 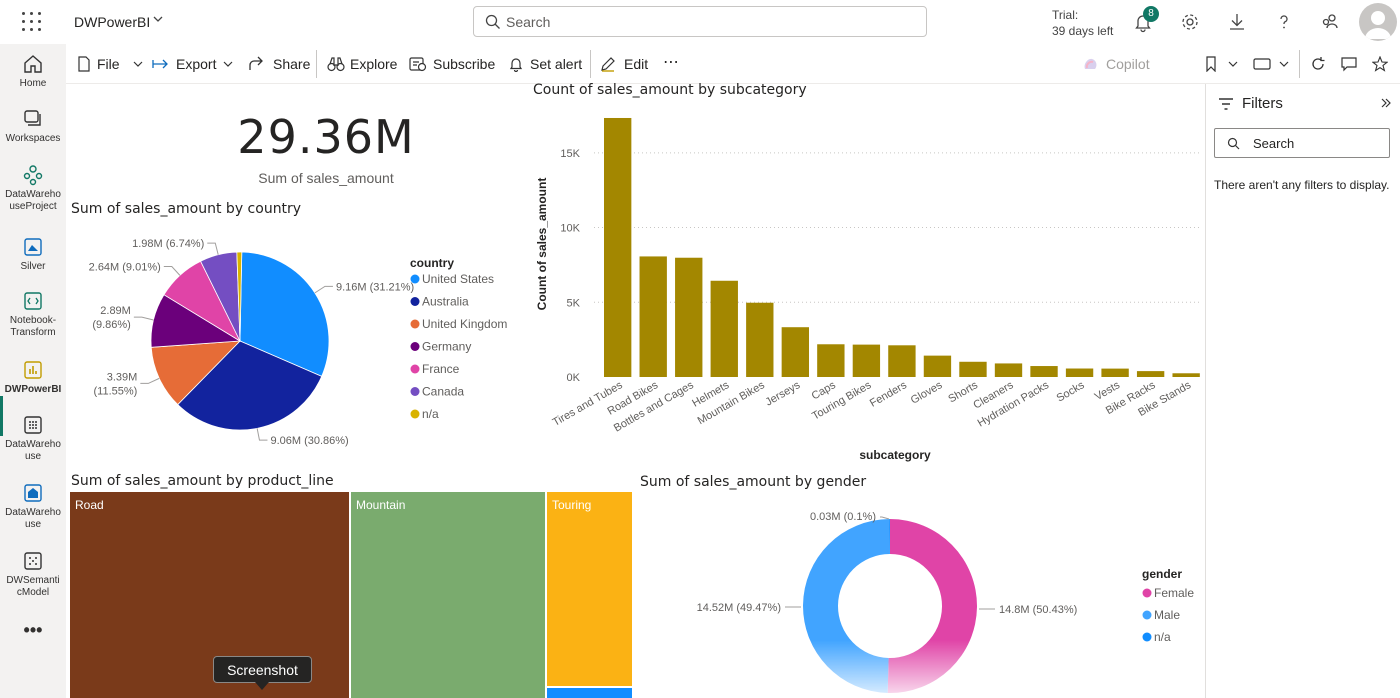 I want to click on nav-item-datawarehouseproject: DataWareho useProject, so click(x=33, y=188).